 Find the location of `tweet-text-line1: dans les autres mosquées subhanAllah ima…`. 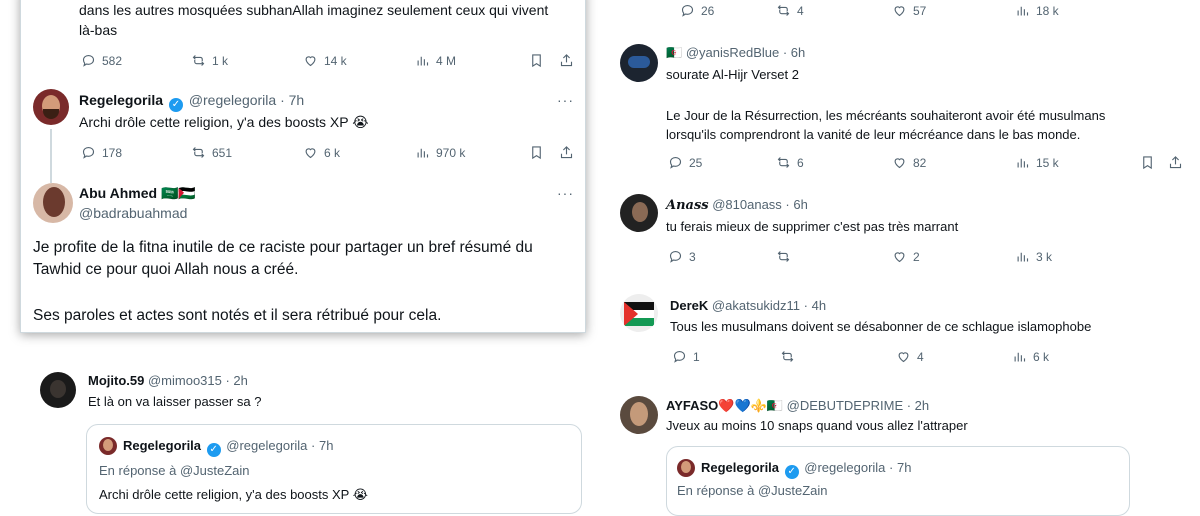

tweet-text-line1: dans les autres mosquées subhanAllah ima… is located at coordinates (314, 10).